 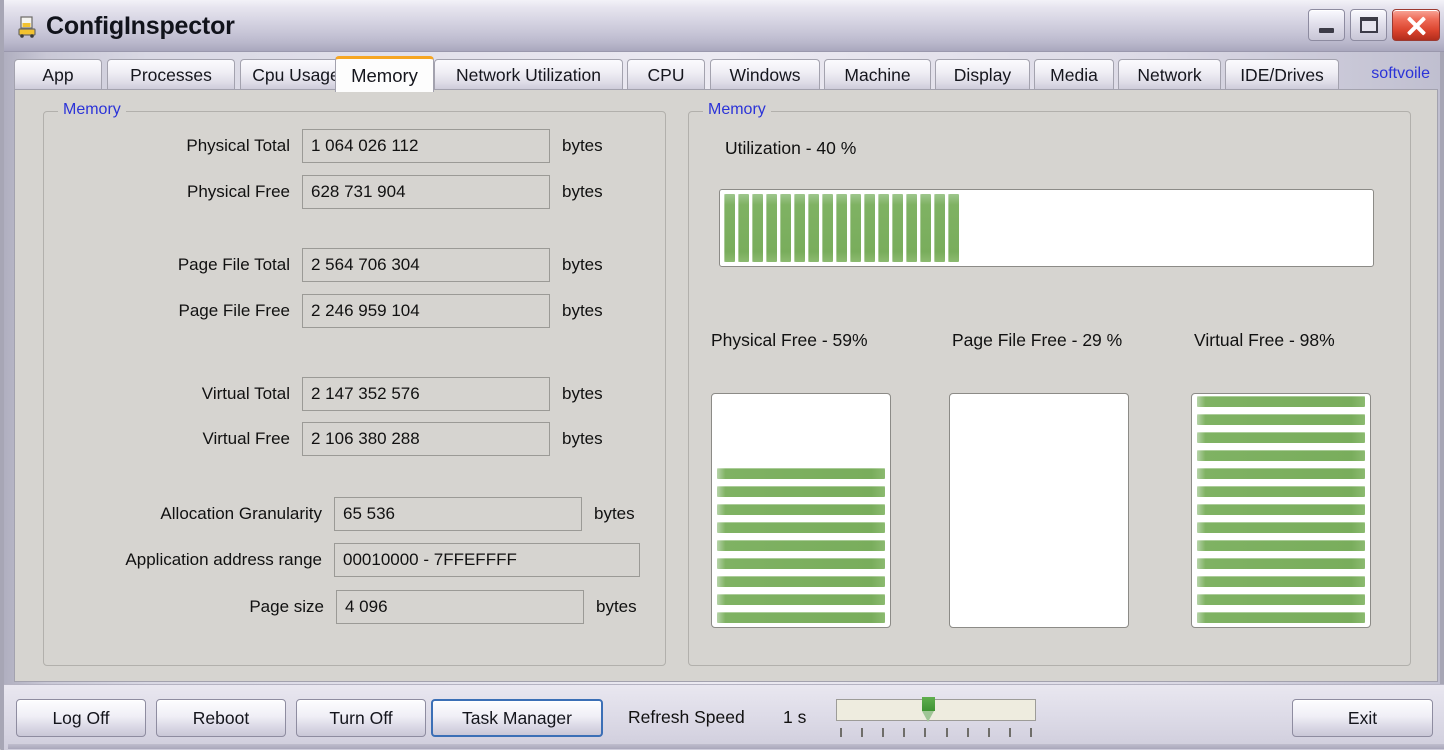 I want to click on maximize-button, so click(x=1368, y=25).